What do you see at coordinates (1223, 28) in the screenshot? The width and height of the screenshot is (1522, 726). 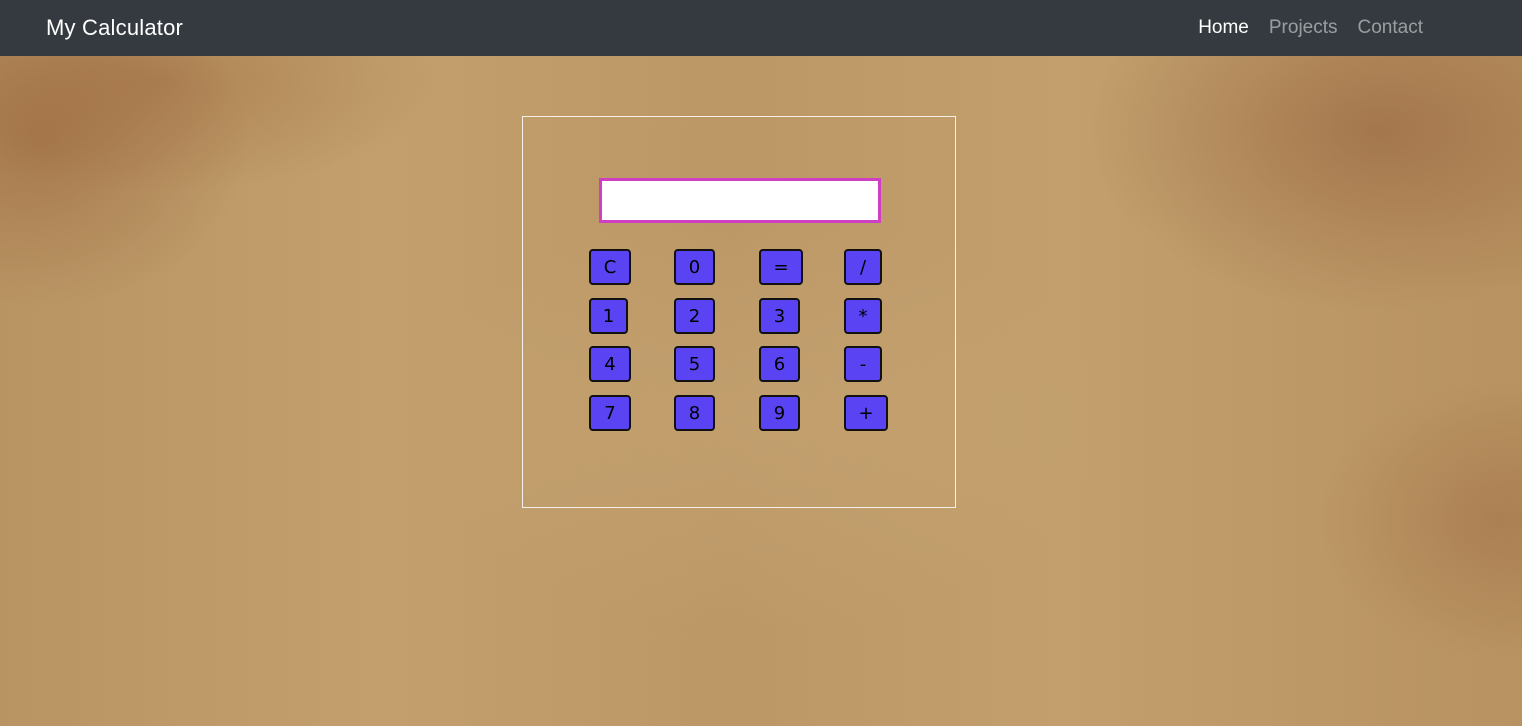 I see `nav-link-home: Home` at bounding box center [1223, 28].